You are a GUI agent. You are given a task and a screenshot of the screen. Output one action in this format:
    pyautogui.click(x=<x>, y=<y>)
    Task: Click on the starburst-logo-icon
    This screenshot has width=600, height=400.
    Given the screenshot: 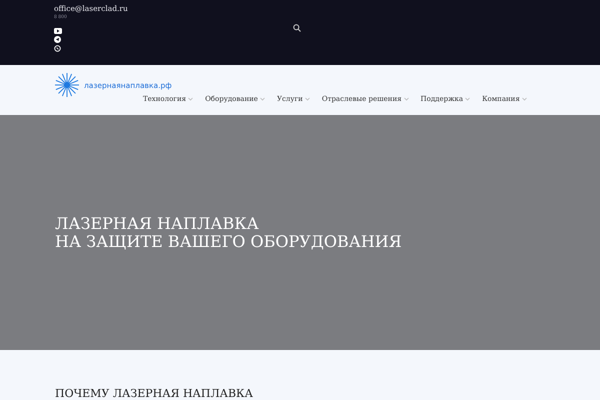 What is the action you would take?
    pyautogui.click(x=67, y=85)
    